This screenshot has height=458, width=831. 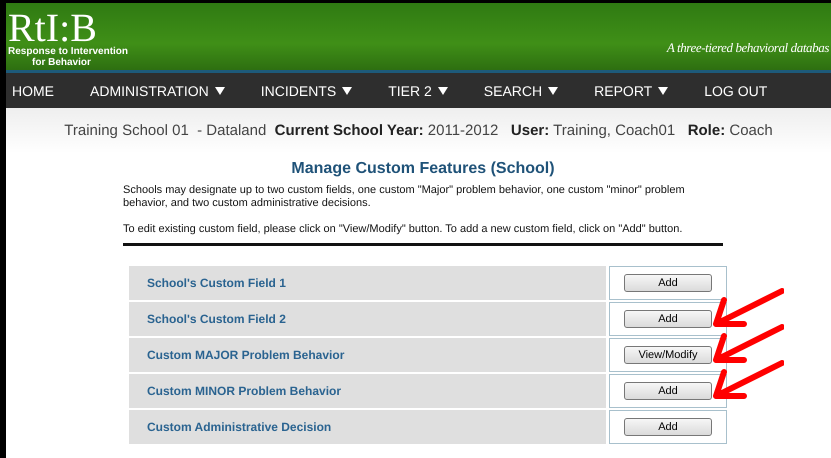 What do you see at coordinates (61, 62) in the screenshot?
I see `logo-subtitle: for Behavior` at bounding box center [61, 62].